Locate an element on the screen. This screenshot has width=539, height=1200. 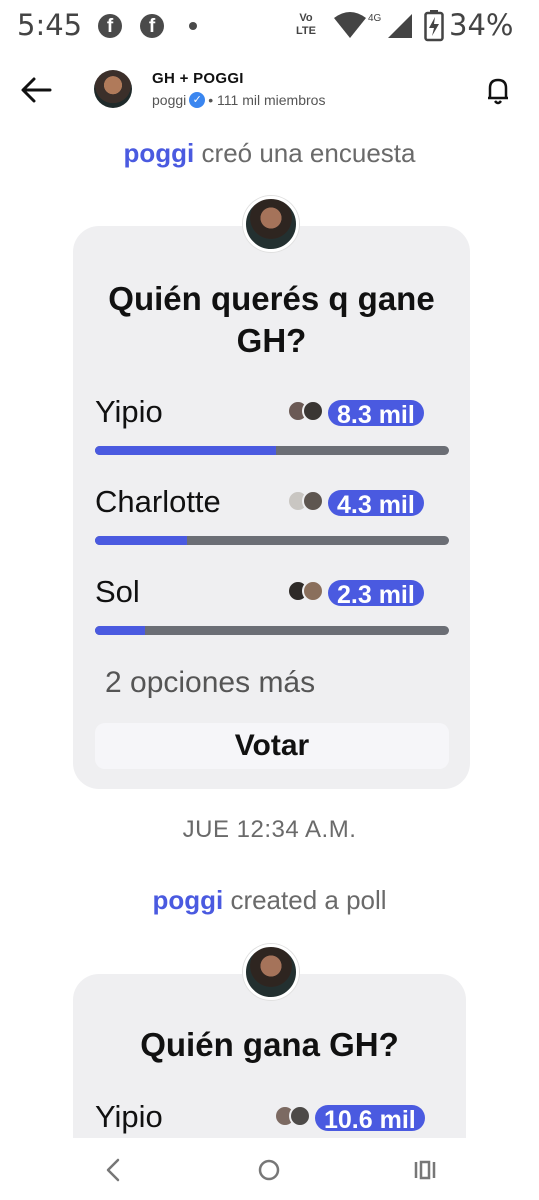
channel-subtitle: poggi ✓ • 111 mil miembros is located at coordinates (238, 100).